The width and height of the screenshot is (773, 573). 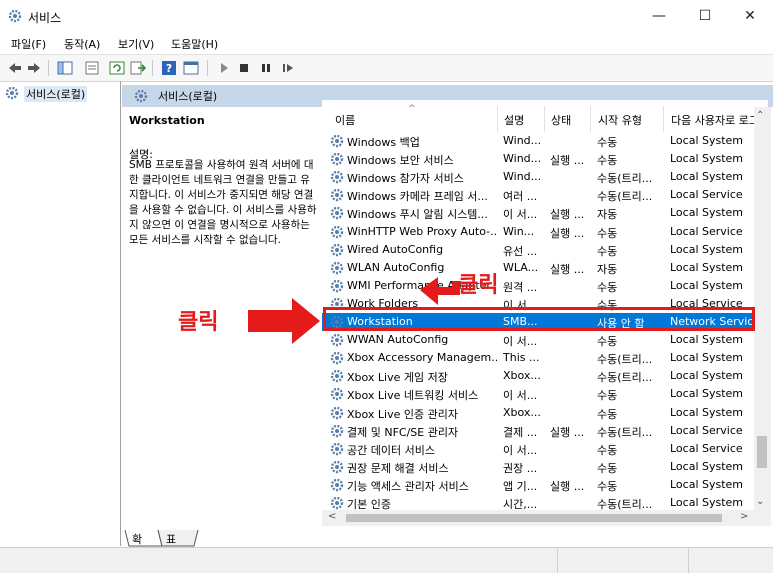 What do you see at coordinates (92, 68) in the screenshot?
I see `properties-icon` at bounding box center [92, 68].